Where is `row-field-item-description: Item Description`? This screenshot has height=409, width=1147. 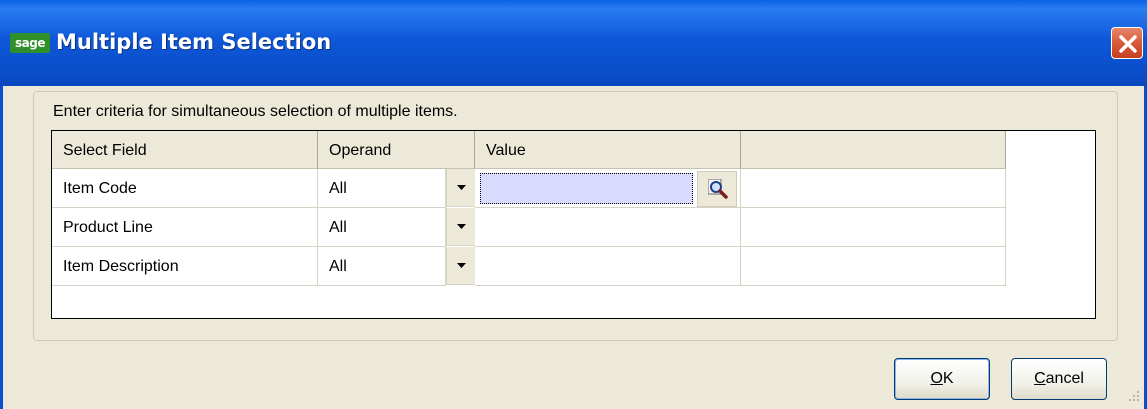
row-field-item-description: Item Description is located at coordinates (185, 266).